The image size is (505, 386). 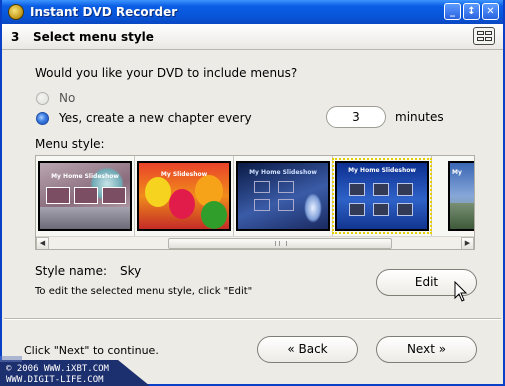 I want to click on option-yes: Yes, create a new chapter every, so click(x=144, y=118).